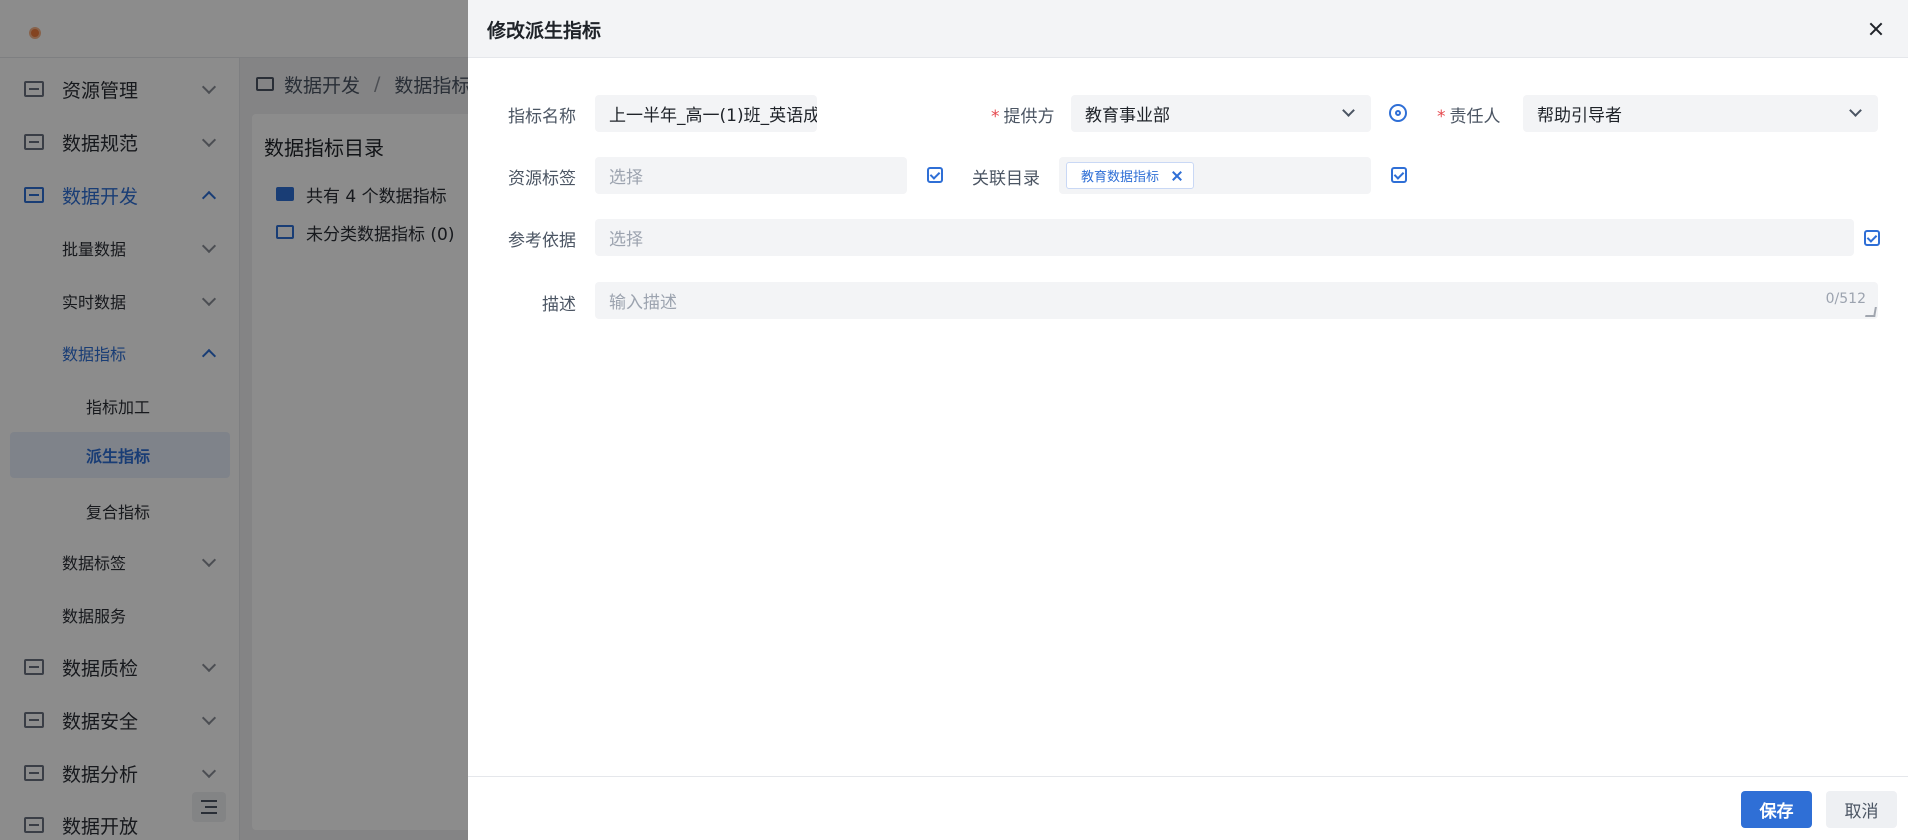  Describe the element at coordinates (1845, 299) in the screenshot. I see `char-counter: 0/512` at that location.